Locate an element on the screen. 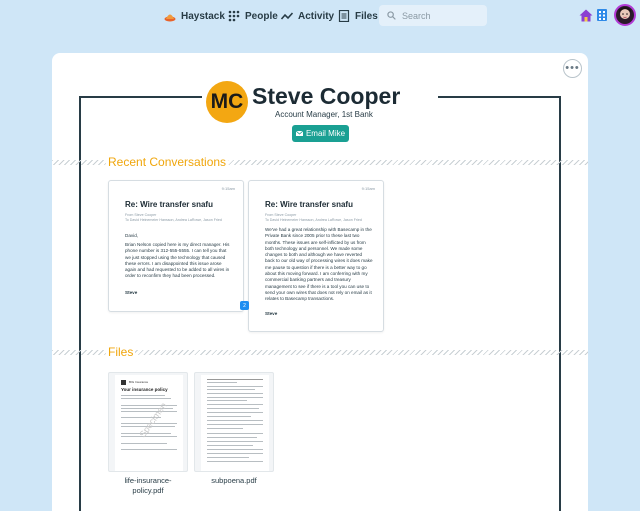  file-page-preview is located at coordinates (235, 423).